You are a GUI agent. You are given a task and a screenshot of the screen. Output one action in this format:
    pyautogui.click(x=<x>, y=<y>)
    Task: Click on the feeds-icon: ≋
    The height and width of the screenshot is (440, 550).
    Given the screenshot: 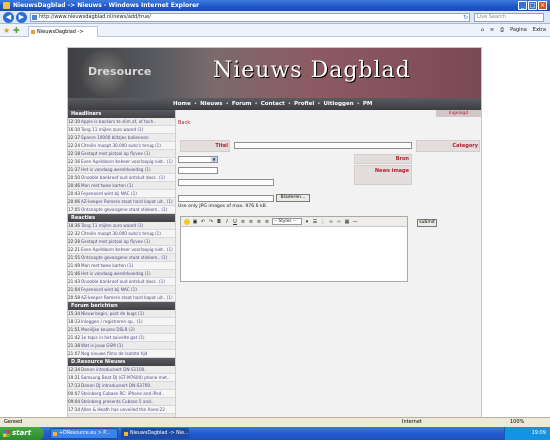 What is the action you would take?
    pyautogui.click(x=492, y=30)
    